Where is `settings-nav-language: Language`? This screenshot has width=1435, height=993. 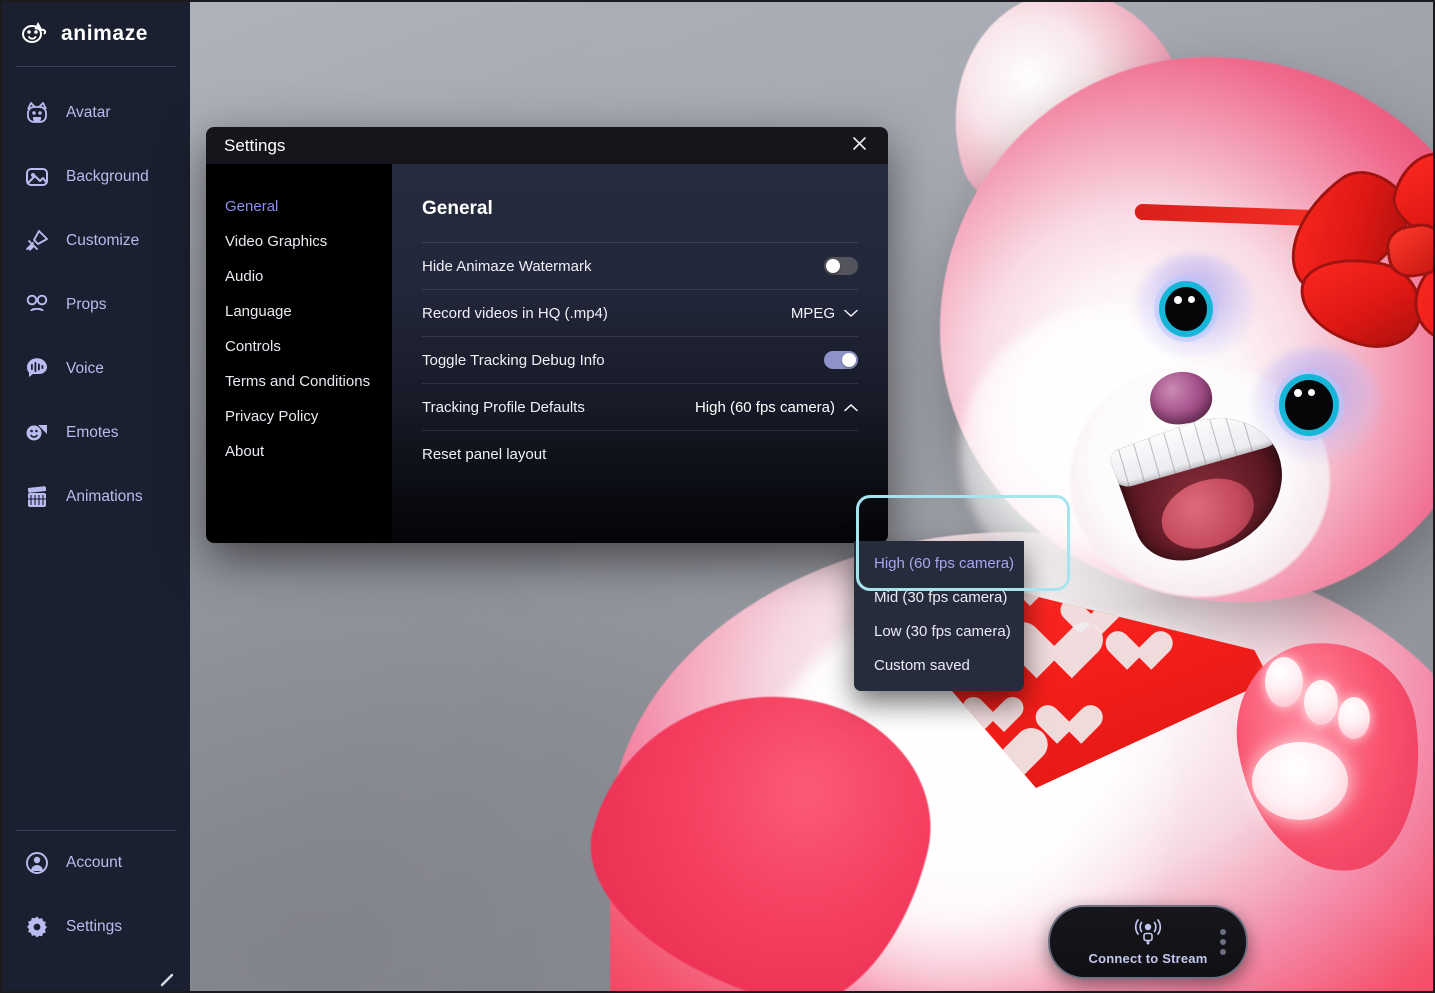
settings-nav-language: Language is located at coordinates (299, 311).